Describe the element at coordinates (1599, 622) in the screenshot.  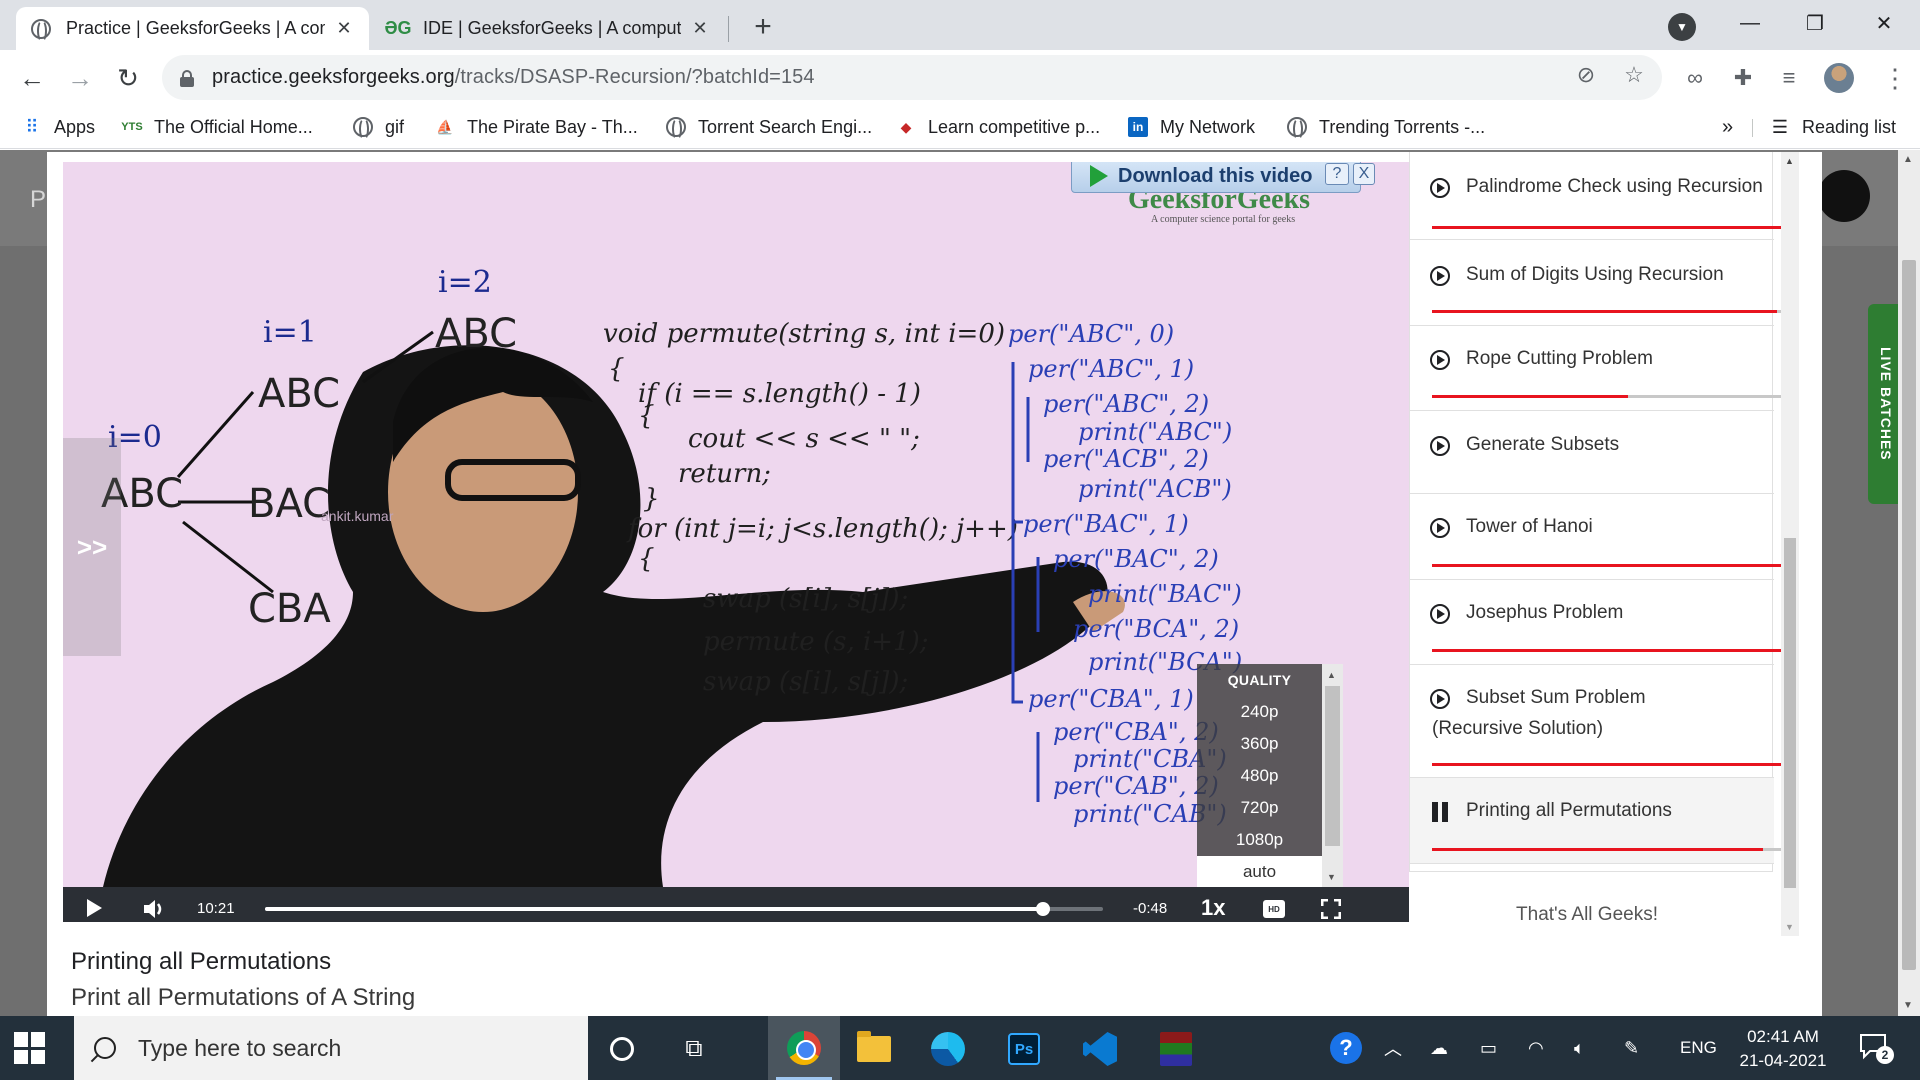
I see `playlist-item: Josephus Problem` at that location.